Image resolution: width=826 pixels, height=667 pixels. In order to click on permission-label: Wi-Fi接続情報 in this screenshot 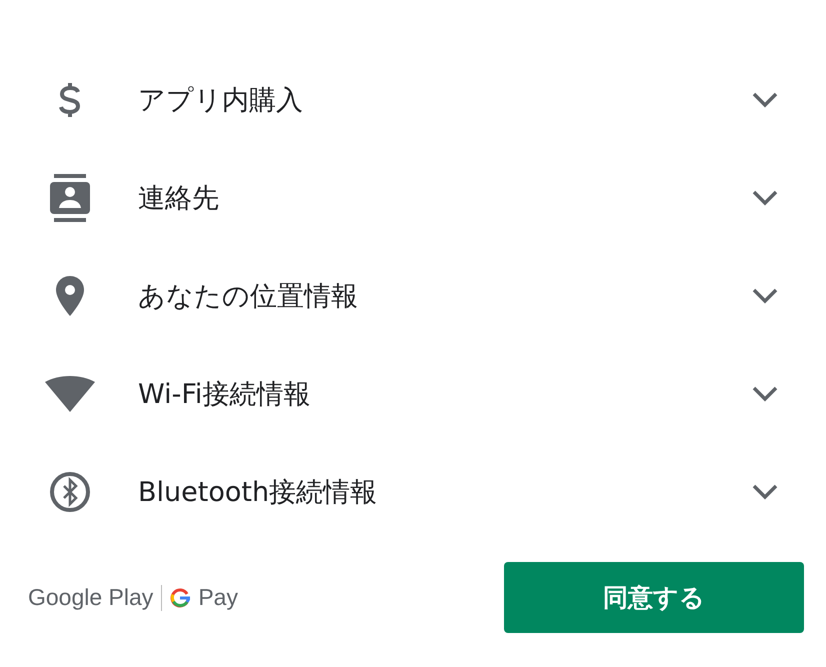, I will do `click(225, 395)`.